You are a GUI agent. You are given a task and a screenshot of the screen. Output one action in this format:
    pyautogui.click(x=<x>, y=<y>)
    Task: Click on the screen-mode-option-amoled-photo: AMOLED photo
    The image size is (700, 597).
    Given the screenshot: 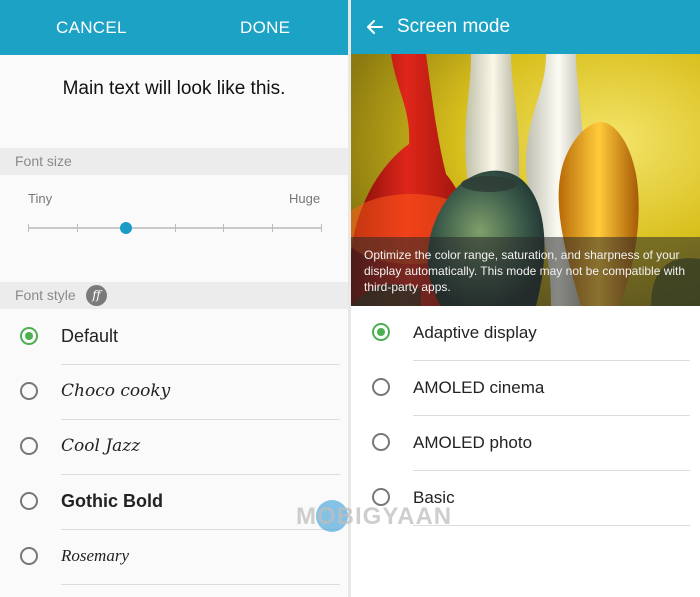 What is the action you would take?
    pyautogui.click(x=525, y=443)
    